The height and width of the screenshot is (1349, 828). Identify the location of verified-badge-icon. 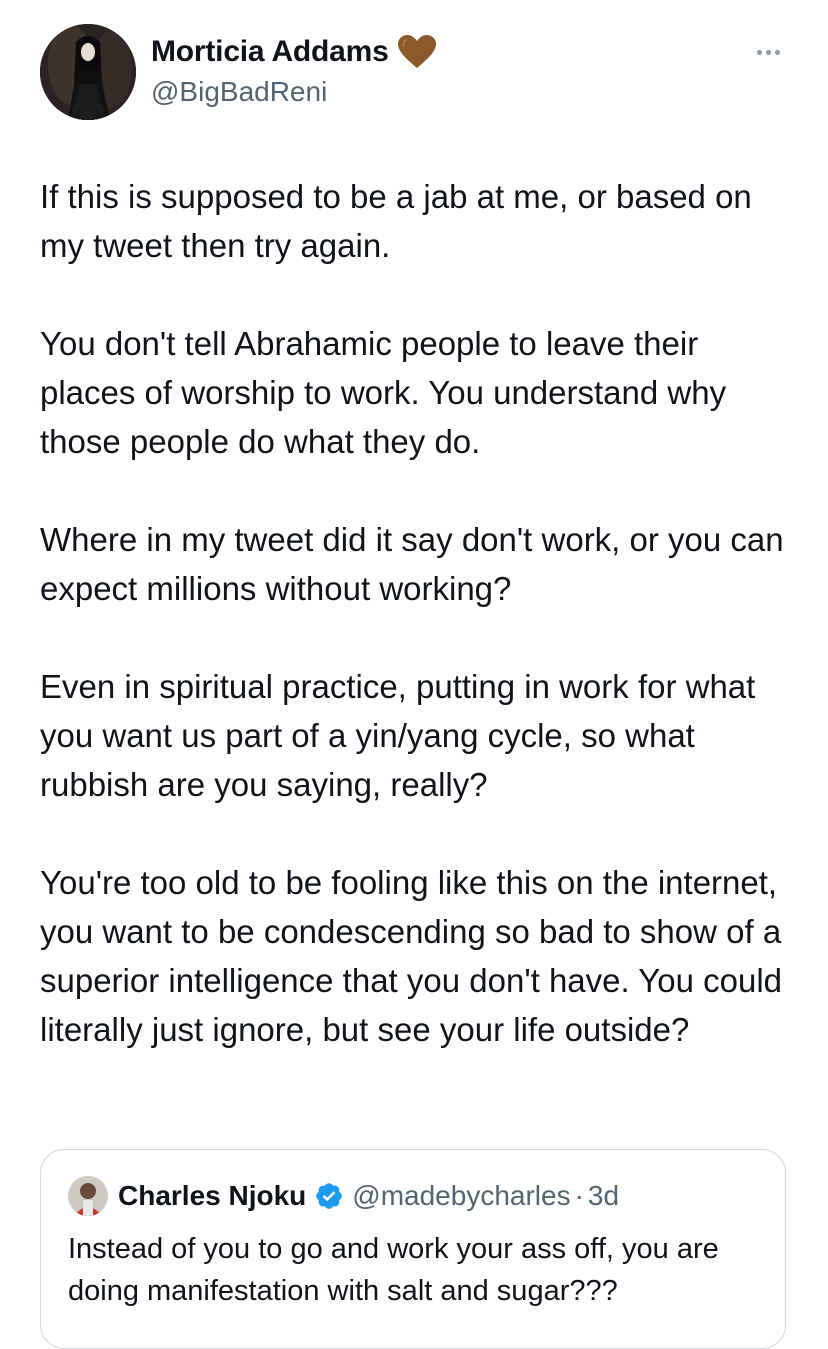
(329, 1196).